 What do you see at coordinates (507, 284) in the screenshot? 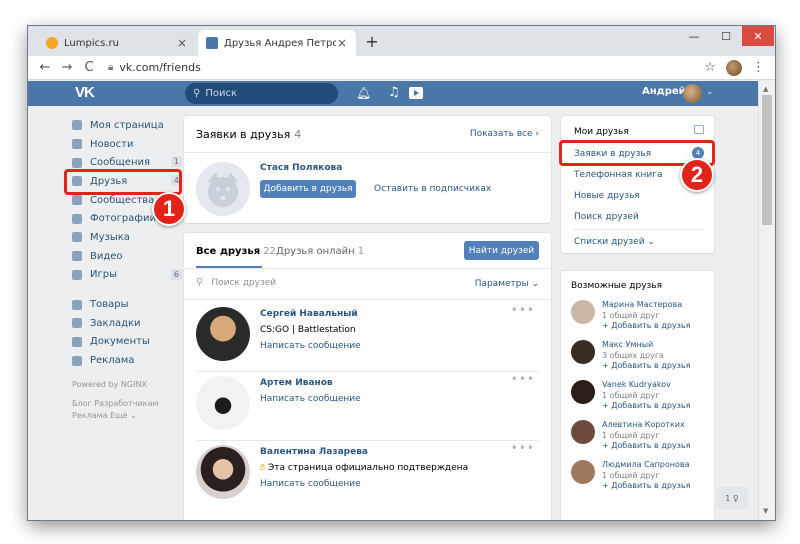
I see `parameters-dropdown: Параметры ⌄` at bounding box center [507, 284].